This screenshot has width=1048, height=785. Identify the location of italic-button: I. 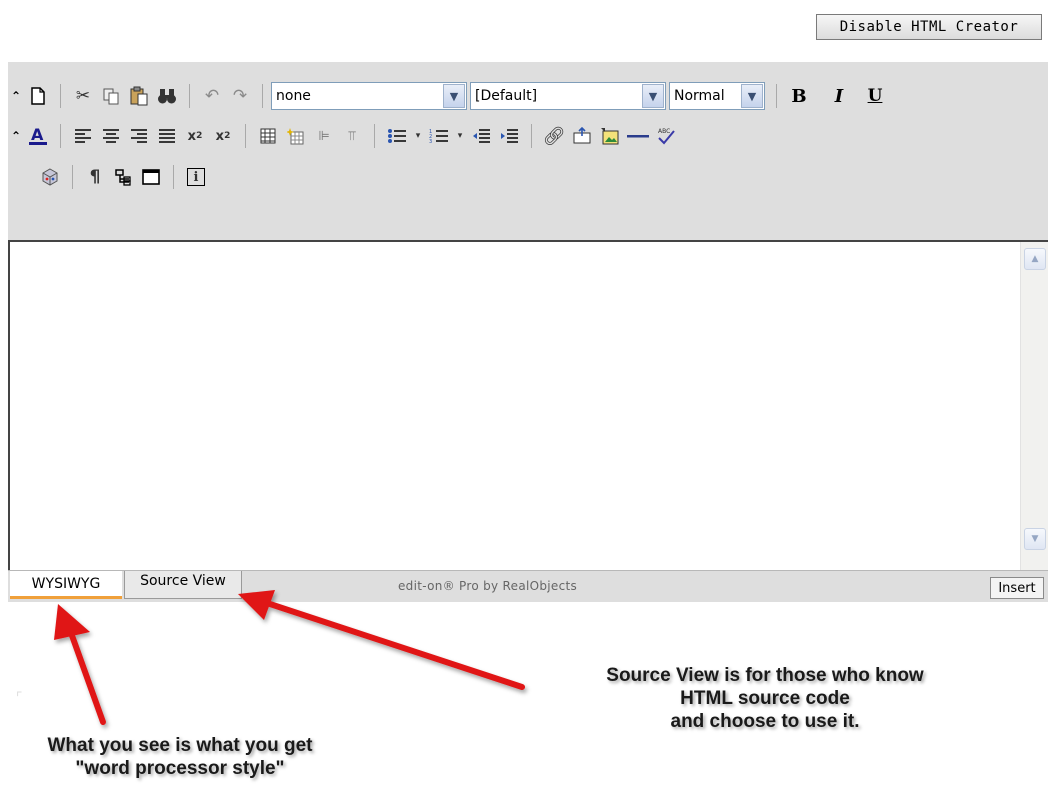
(839, 96).